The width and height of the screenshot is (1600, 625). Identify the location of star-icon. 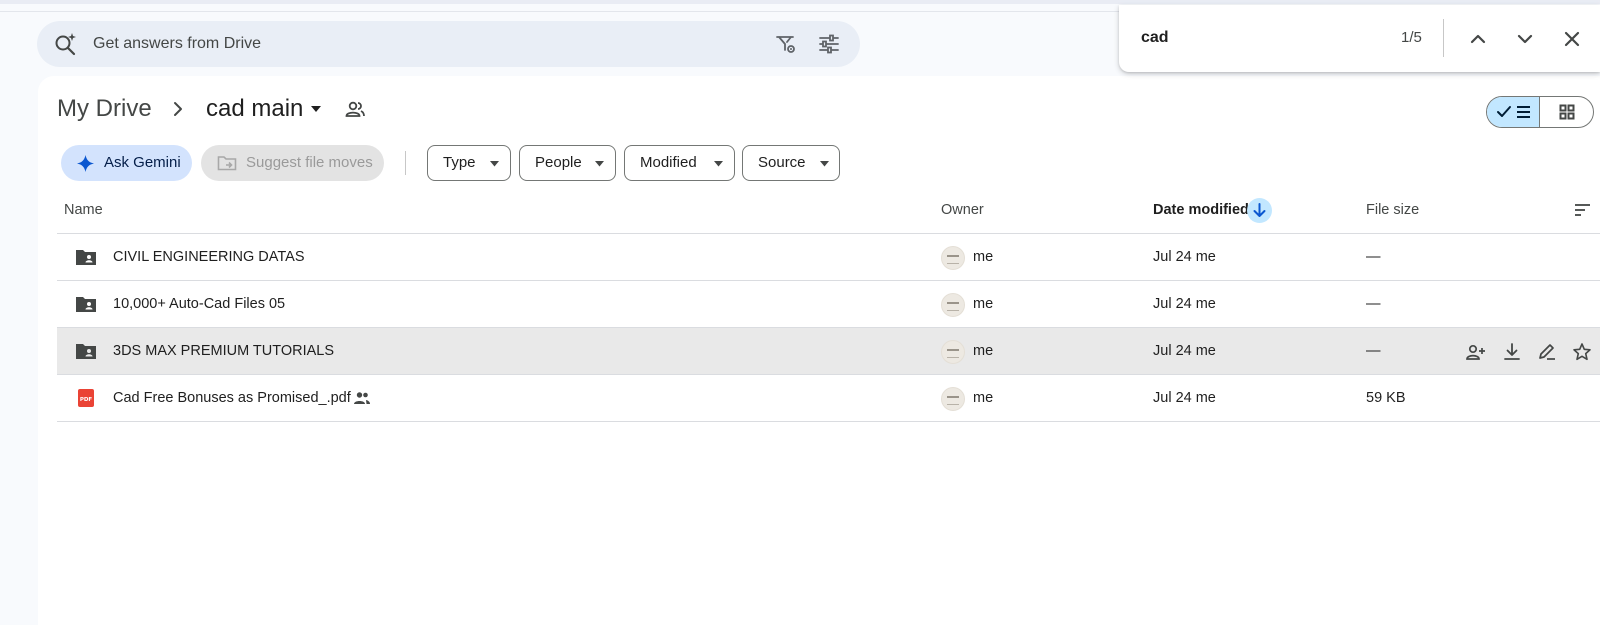
(1582, 352).